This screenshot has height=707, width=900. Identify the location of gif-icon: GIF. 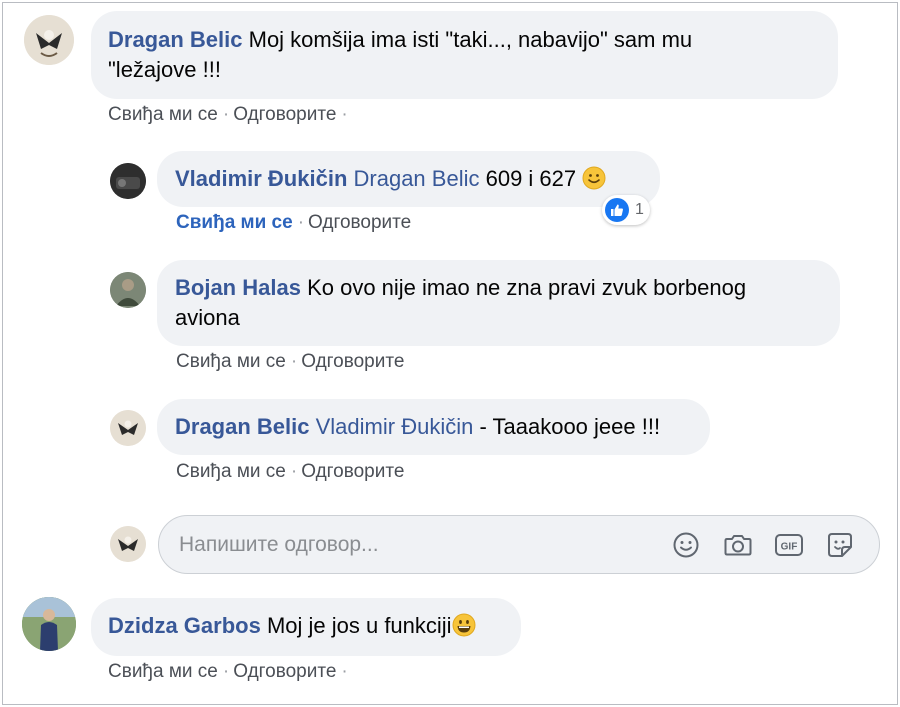
(789, 545).